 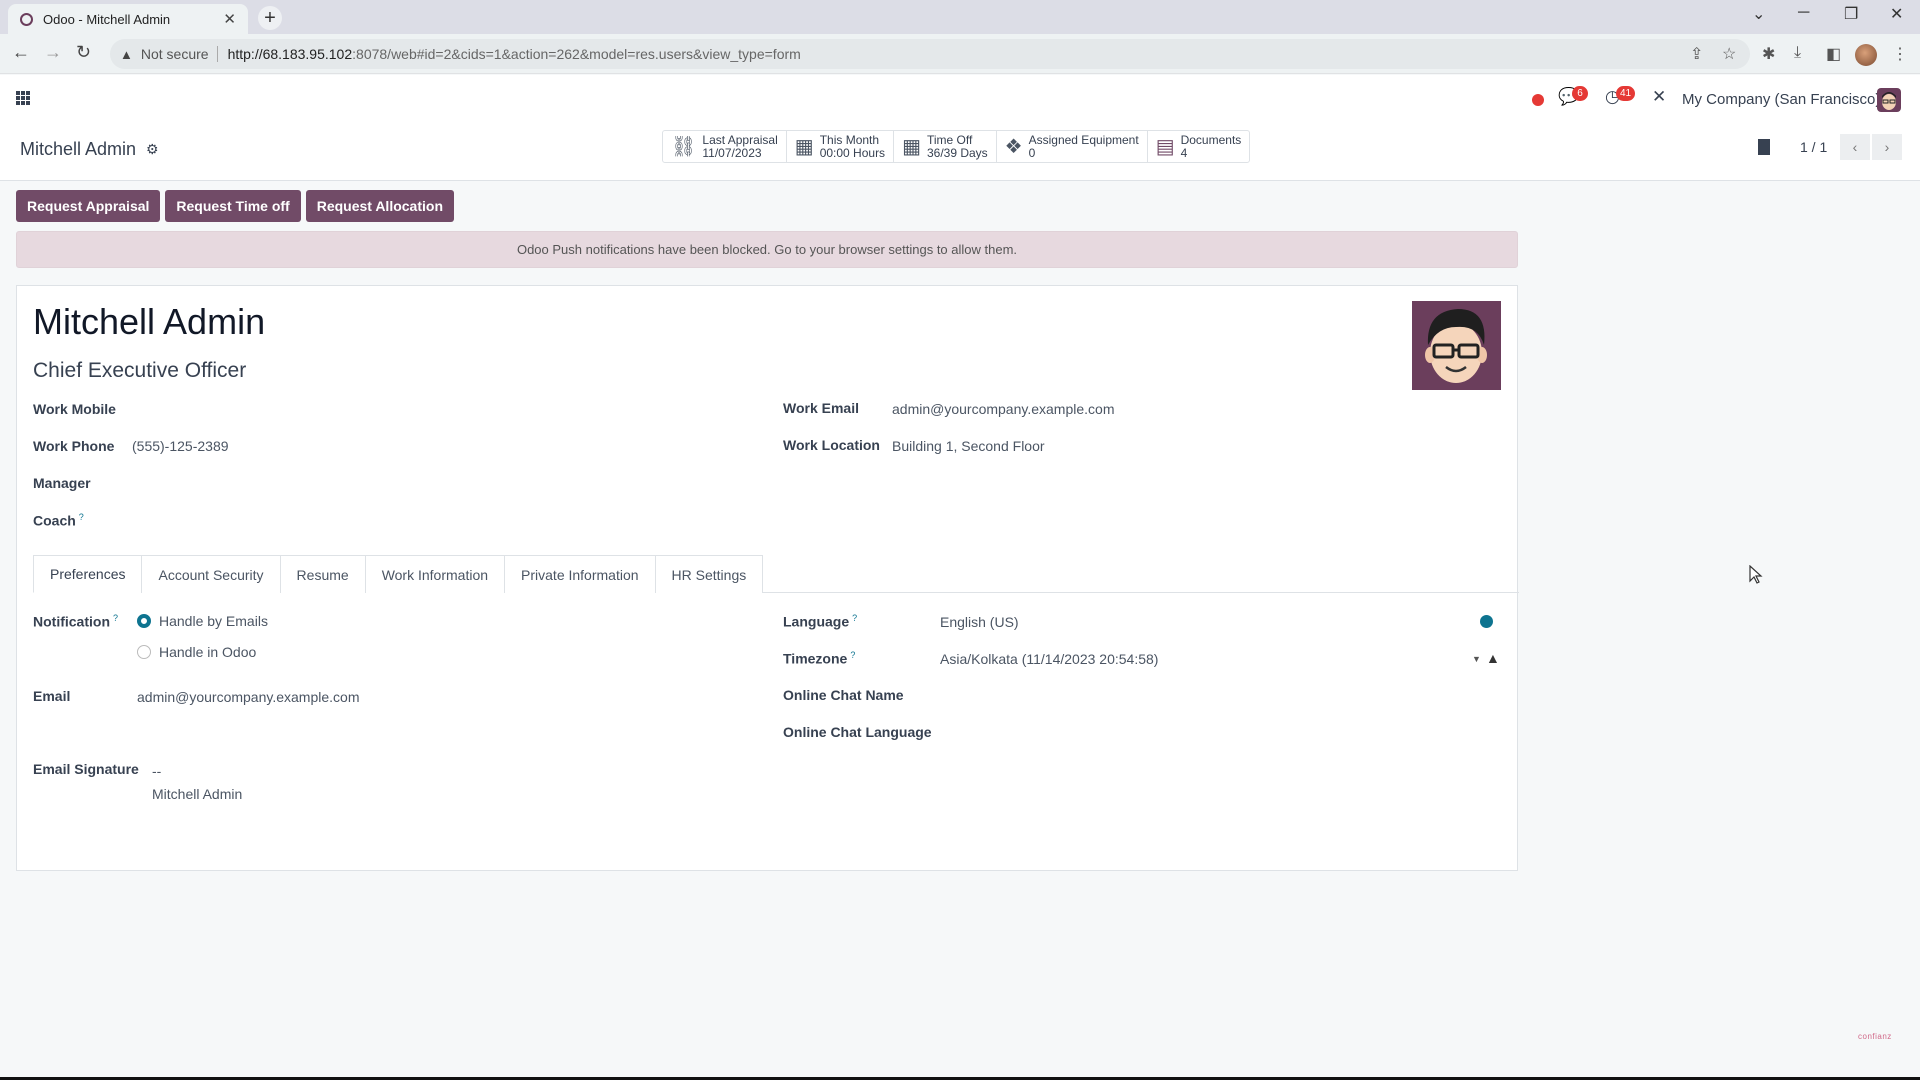 I want to click on activities-badge: 41, so click(x=1626, y=93).